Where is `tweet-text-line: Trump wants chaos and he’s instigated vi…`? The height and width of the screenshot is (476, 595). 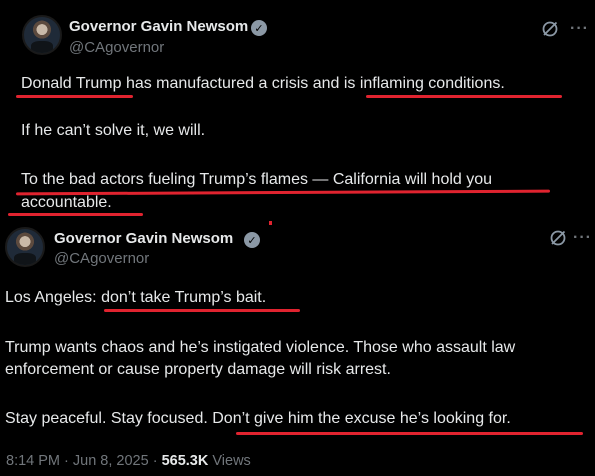
tweet-text-line: Trump wants chaos and he’s instigated vi… is located at coordinates (260, 347).